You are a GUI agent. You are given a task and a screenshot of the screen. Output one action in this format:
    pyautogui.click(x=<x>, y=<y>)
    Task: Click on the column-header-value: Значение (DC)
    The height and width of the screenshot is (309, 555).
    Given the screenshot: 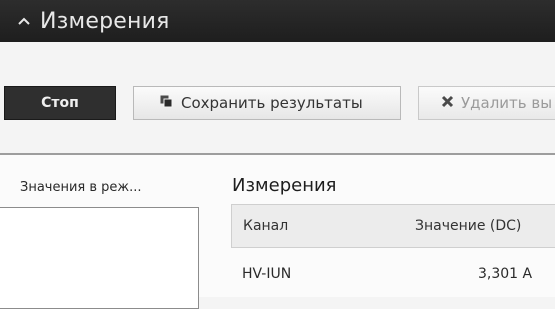 What is the action you would take?
    pyautogui.click(x=468, y=226)
    